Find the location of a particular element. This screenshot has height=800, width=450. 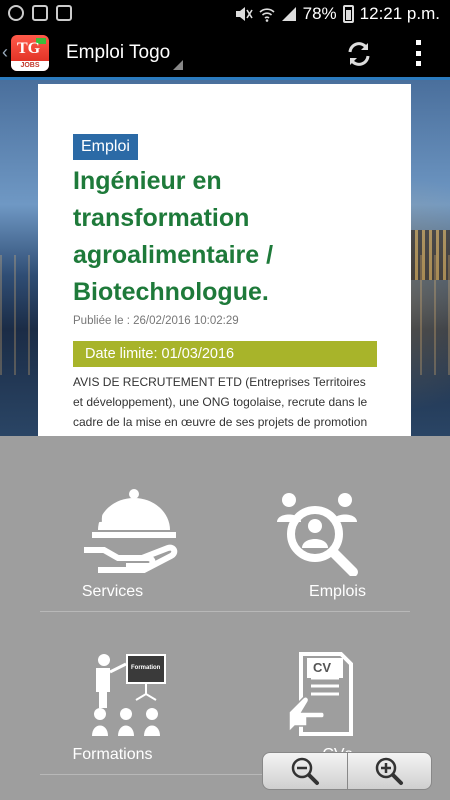

zoom-controls is located at coordinates (347, 771).